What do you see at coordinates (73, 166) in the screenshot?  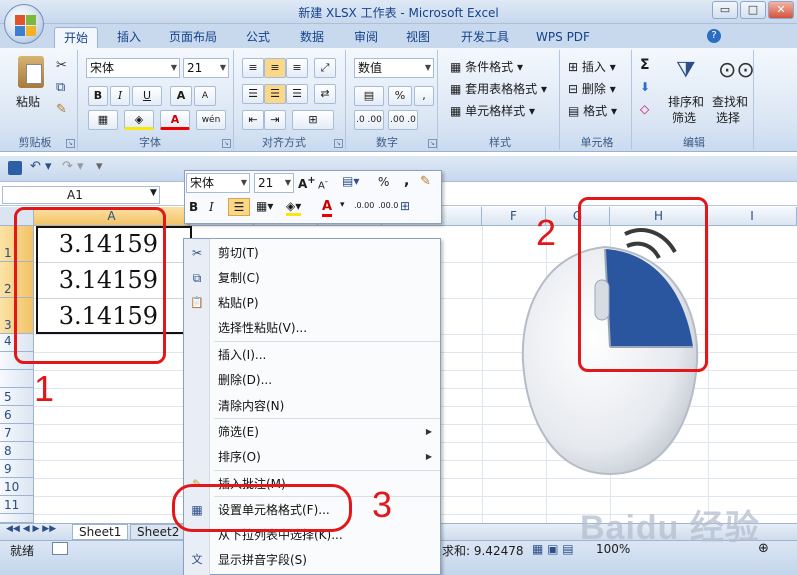 I see `redo-icon: ↷ ▾` at bounding box center [73, 166].